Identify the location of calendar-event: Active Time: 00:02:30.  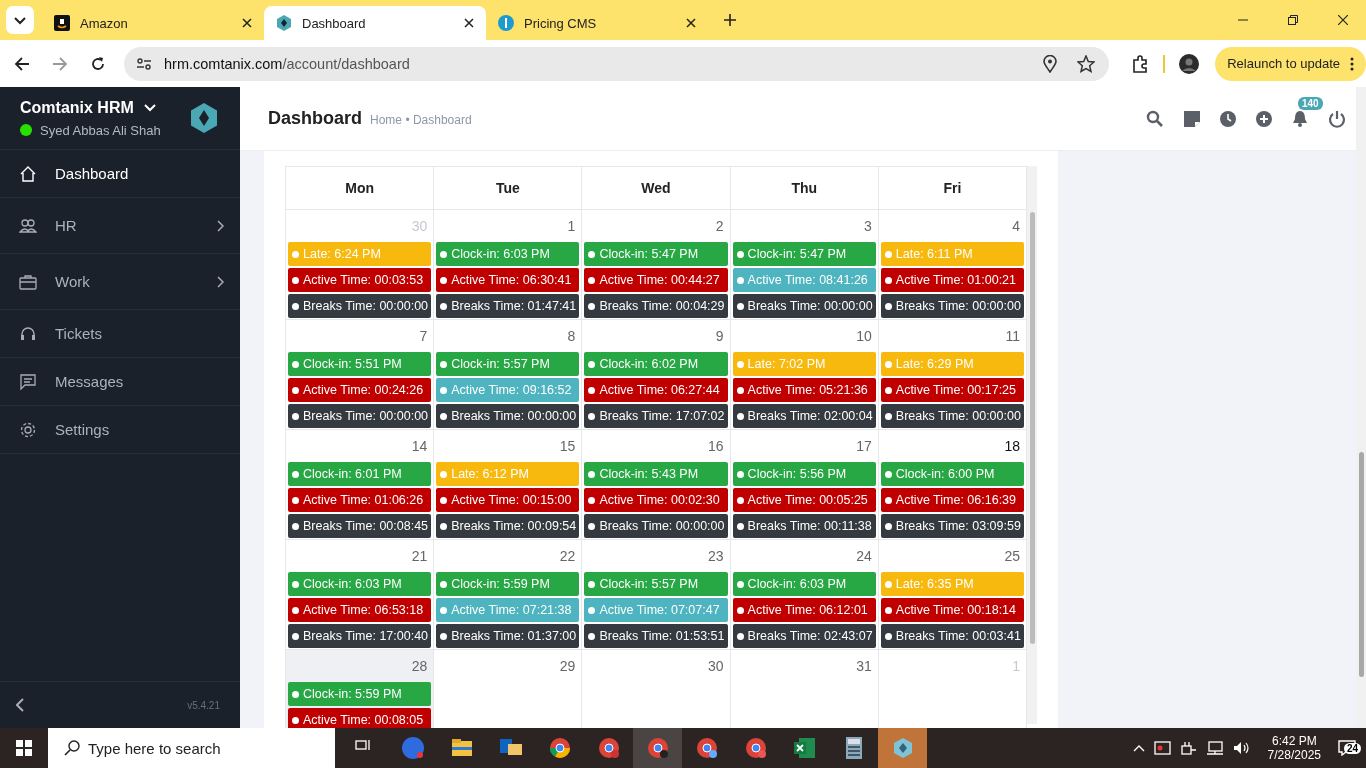
(656, 500).